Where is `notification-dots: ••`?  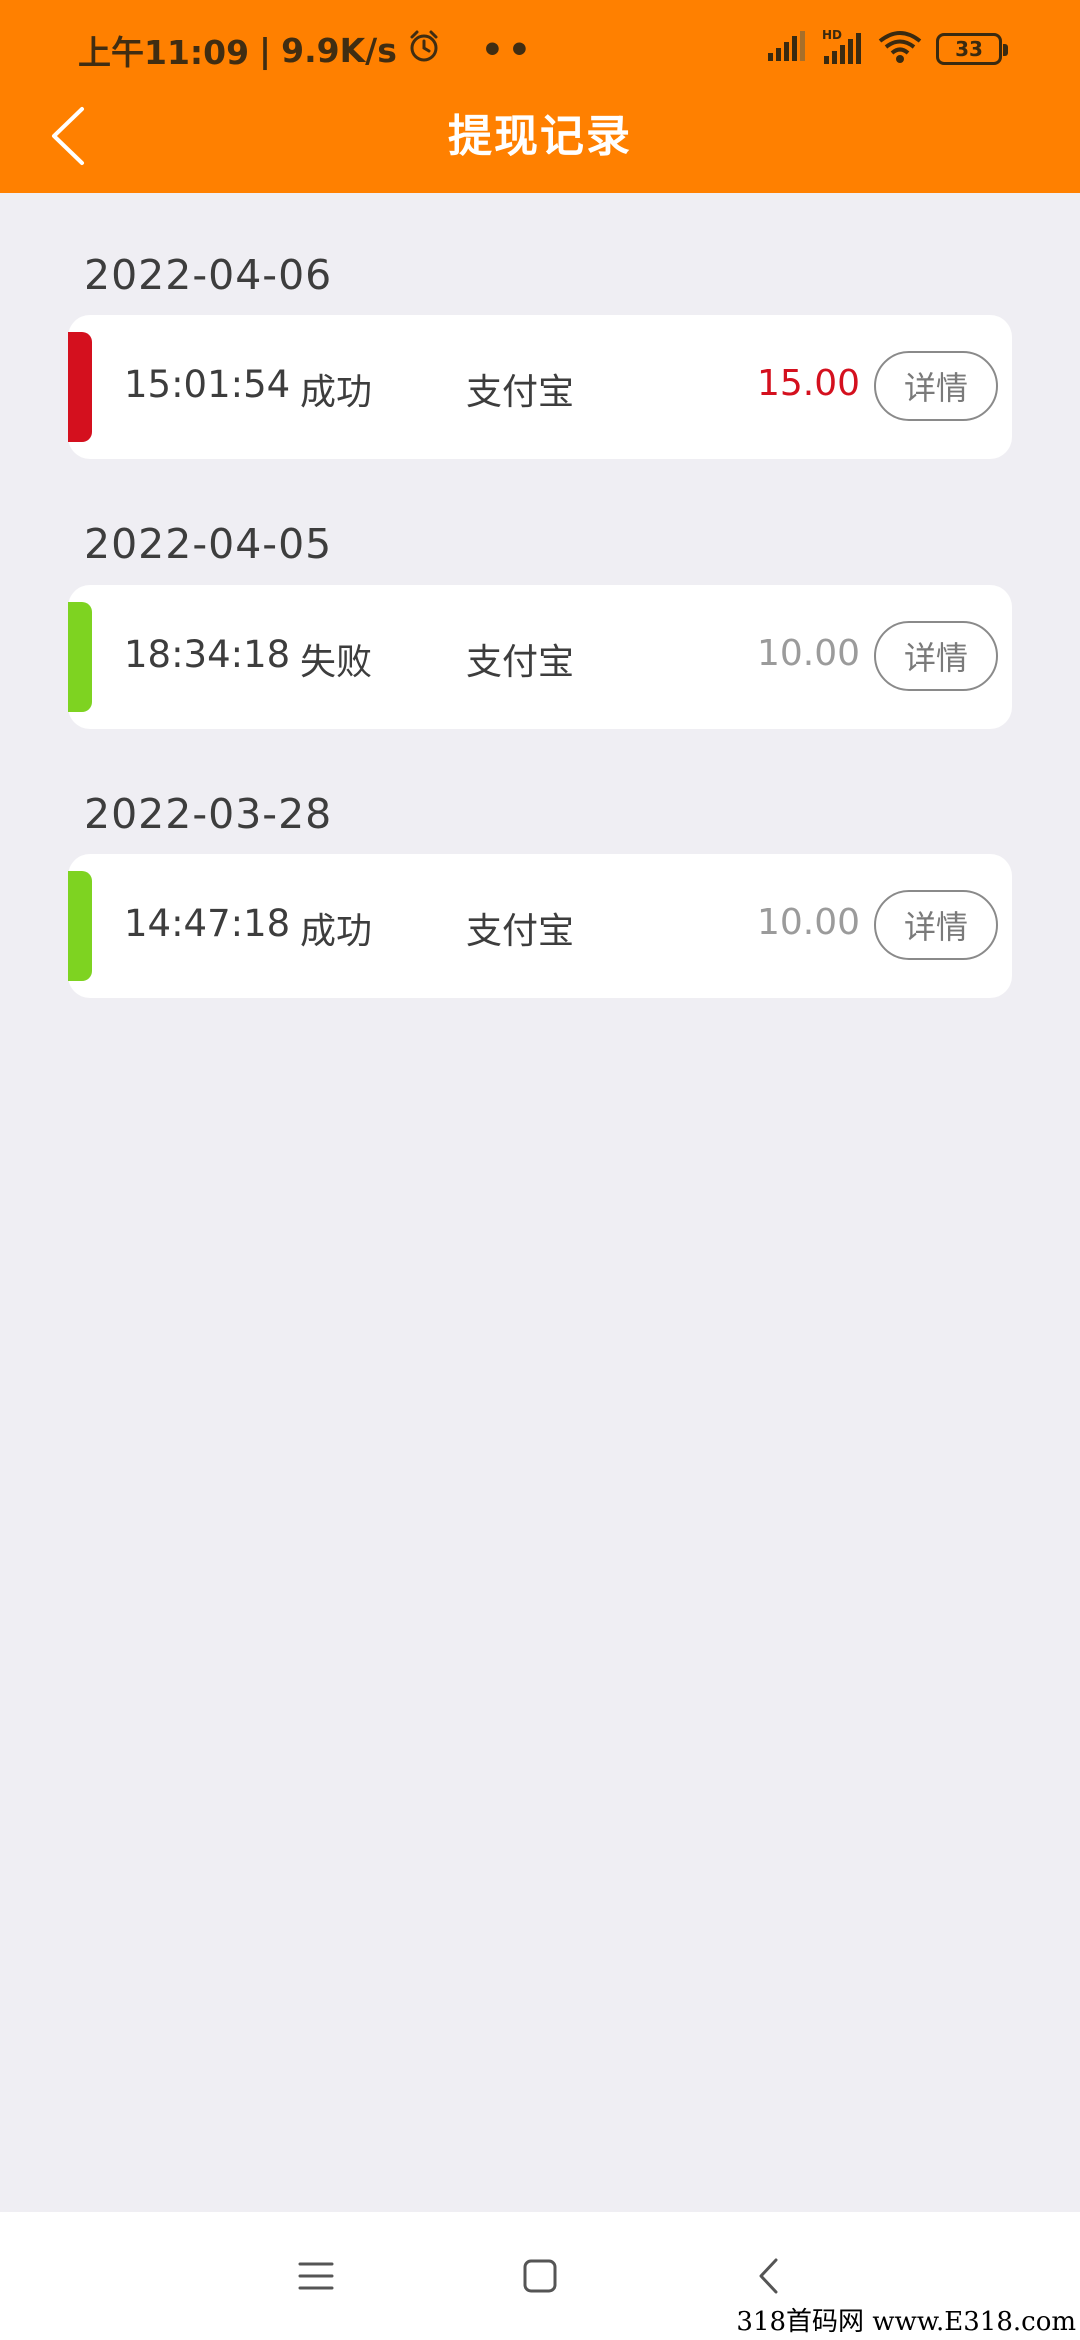
notification-dots: •• is located at coordinates (507, 50).